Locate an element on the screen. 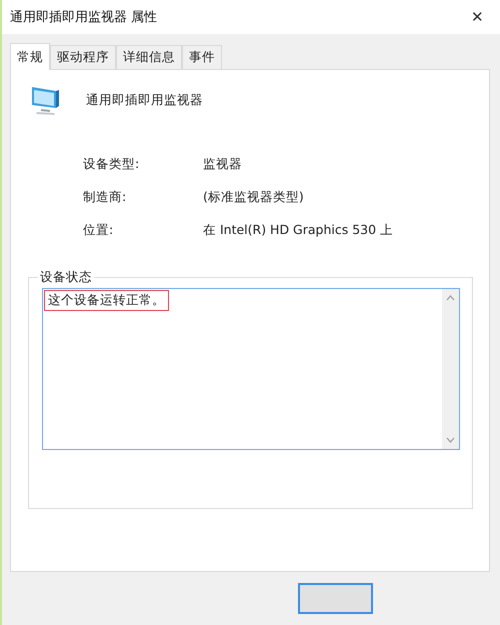  group-legend: 设备状态 is located at coordinates (66, 277).